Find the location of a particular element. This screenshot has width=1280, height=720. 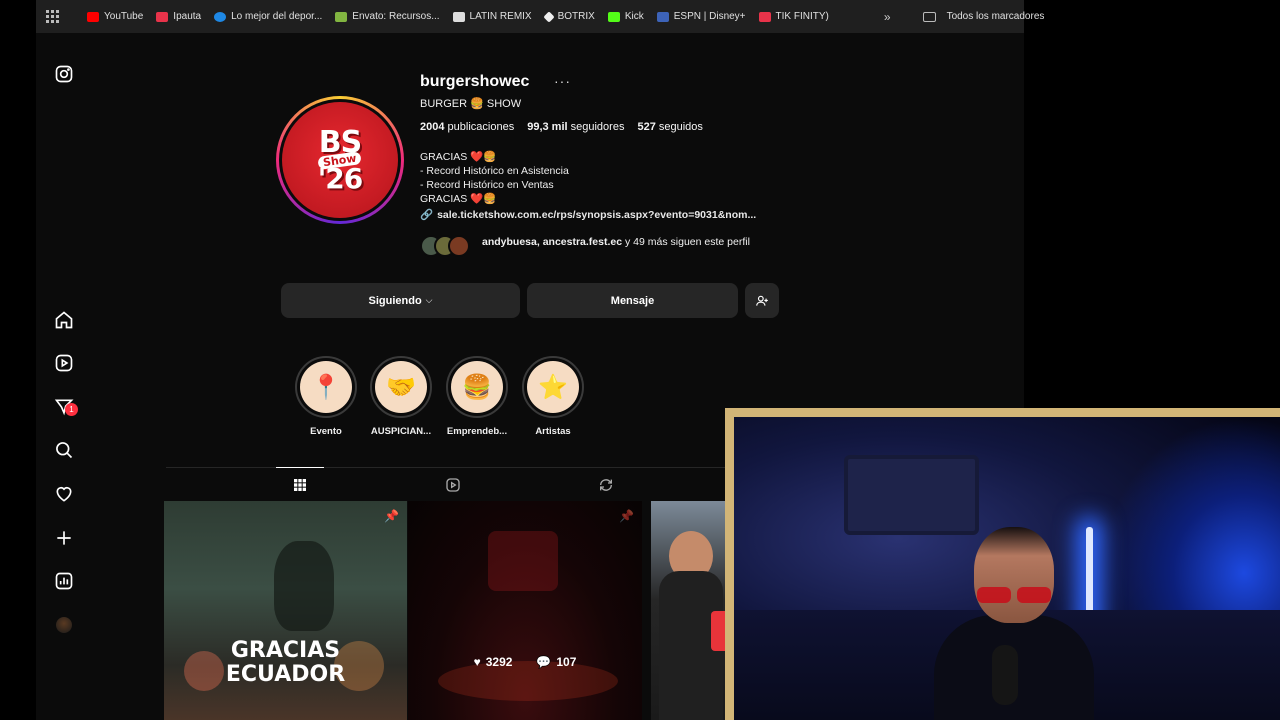

following-button: Siguiendo ⌵ is located at coordinates (400, 300).